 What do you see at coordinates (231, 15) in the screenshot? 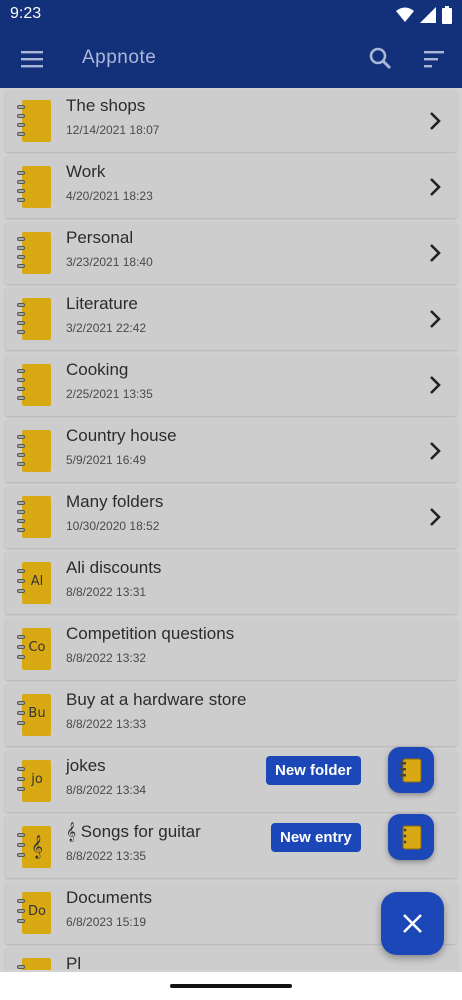
I see `status-bar: 9:23` at bounding box center [231, 15].